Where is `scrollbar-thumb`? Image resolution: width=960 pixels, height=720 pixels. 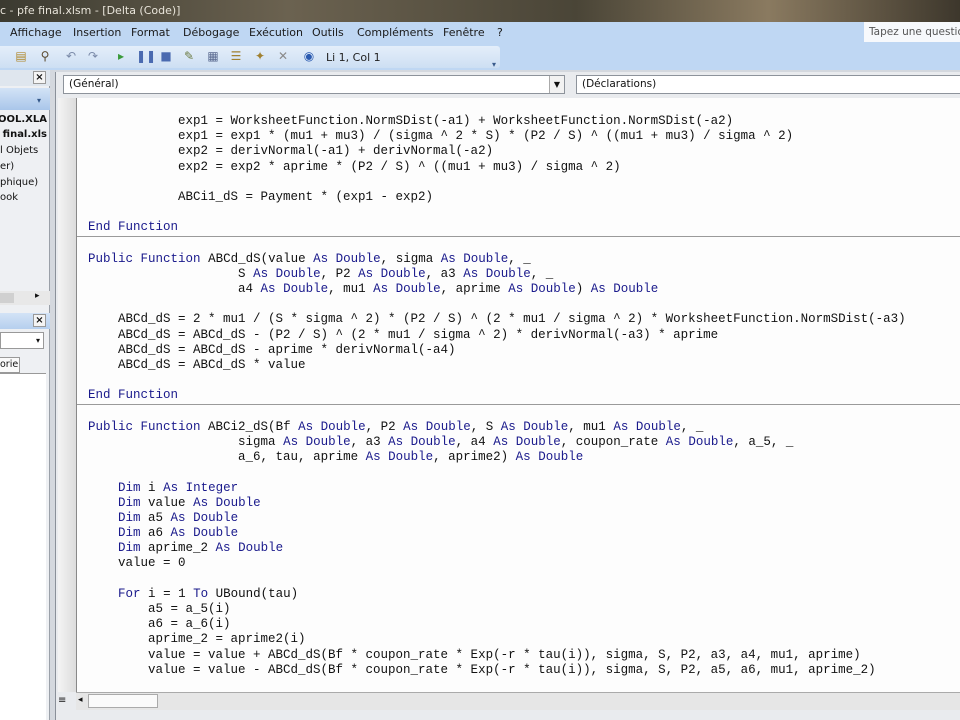
scrollbar-thumb is located at coordinates (123, 701).